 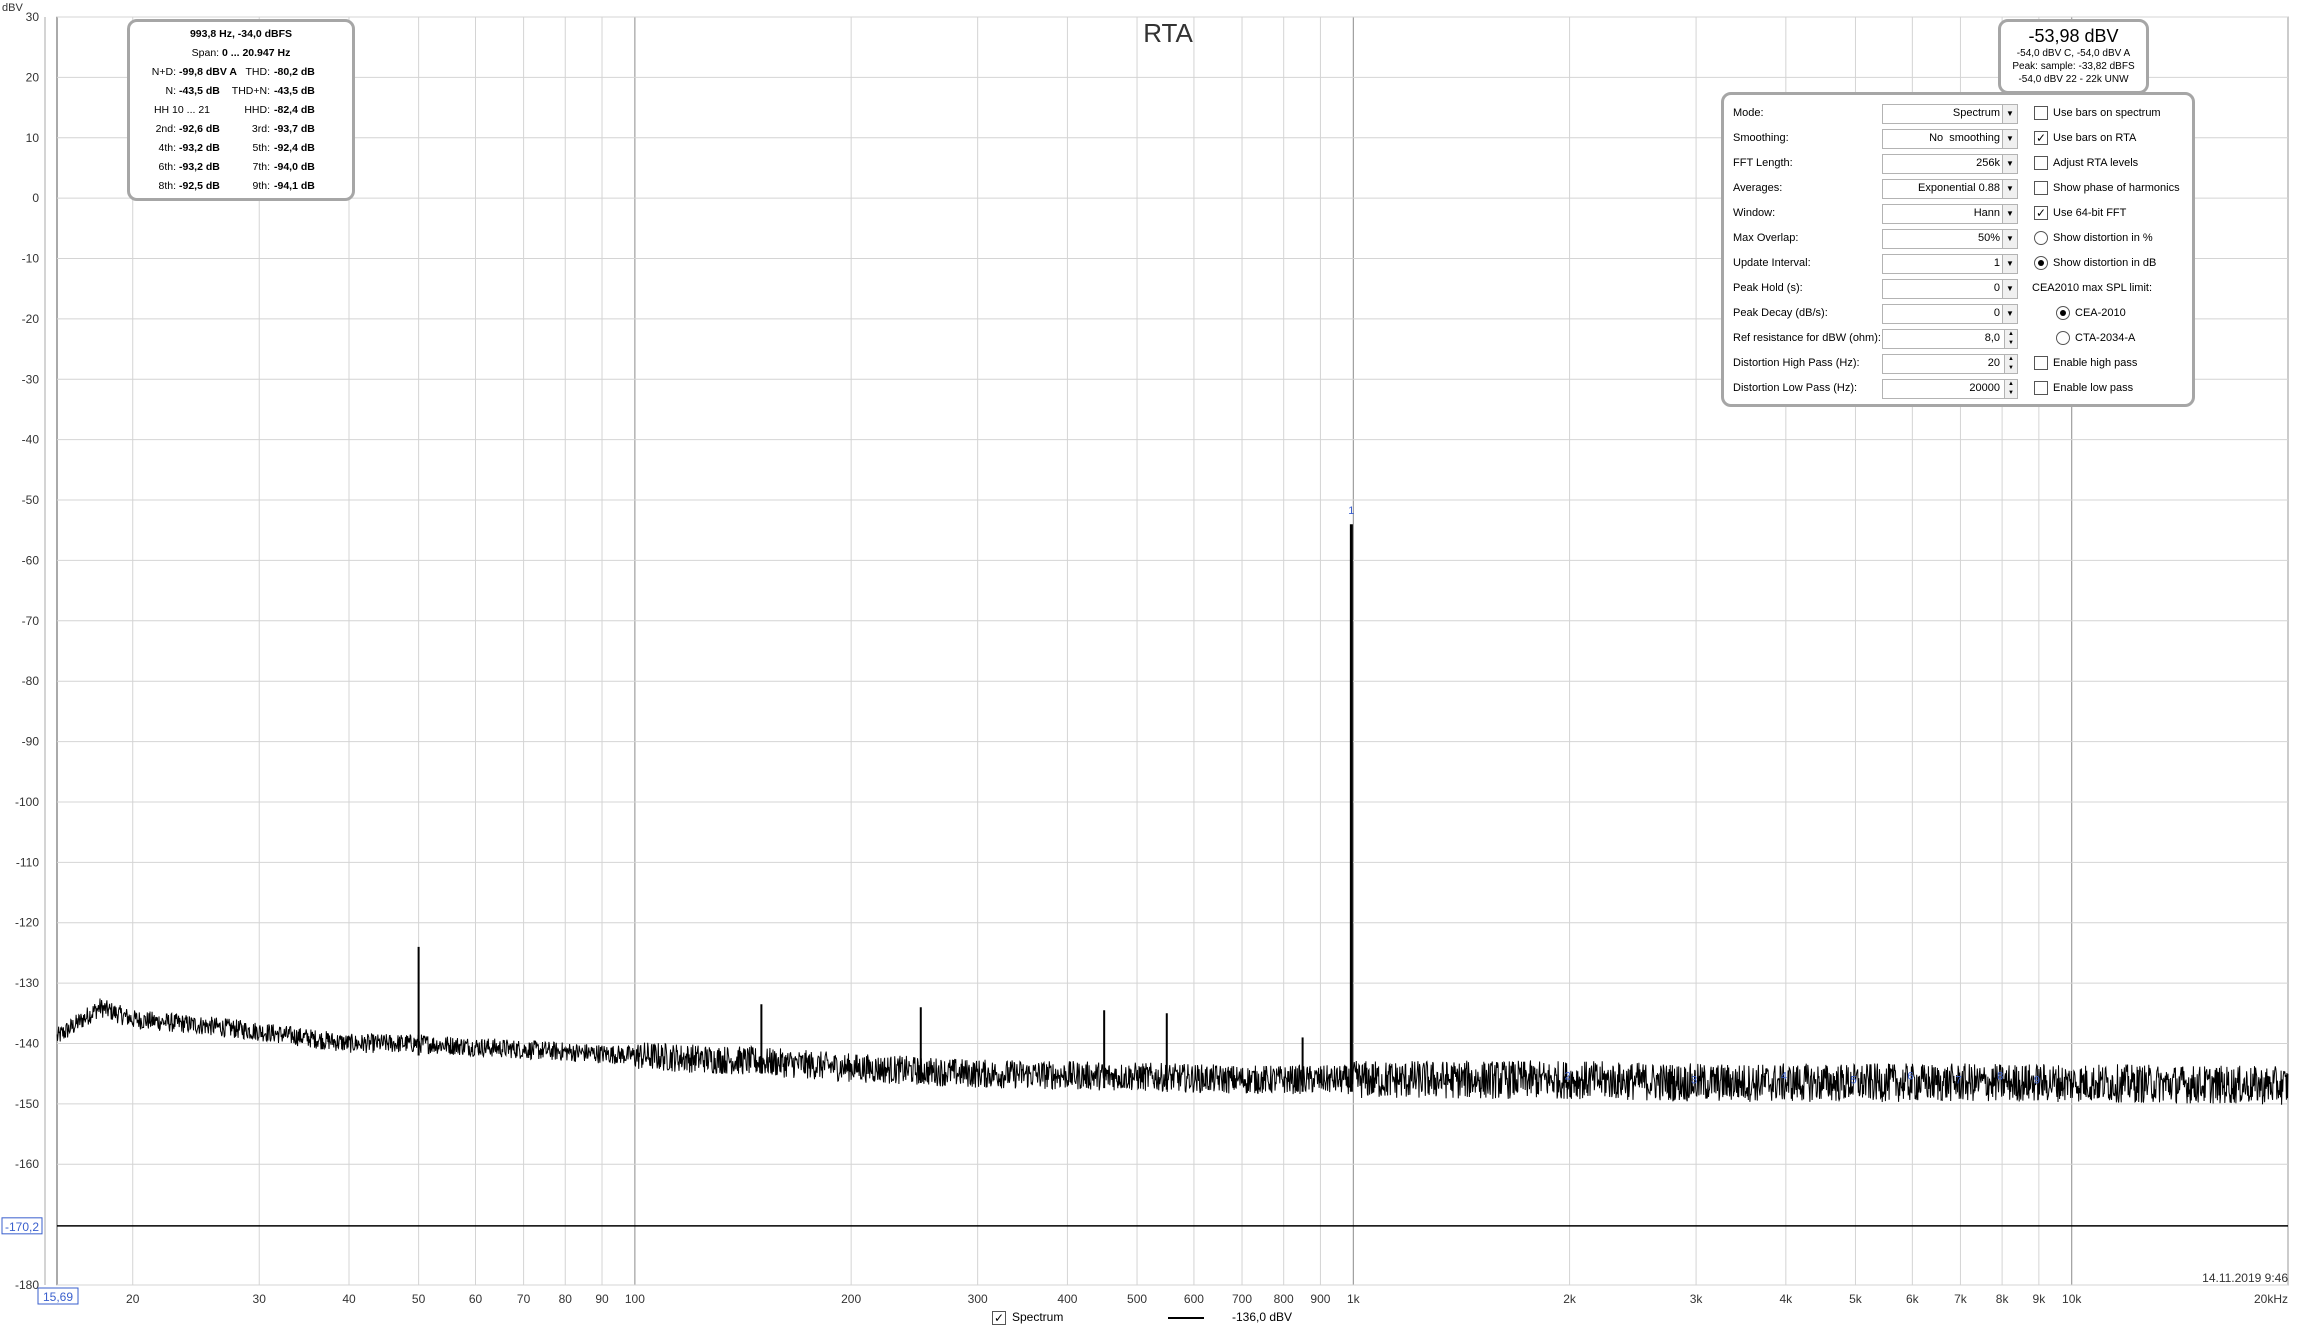 What do you see at coordinates (1168, 33) in the screenshot?
I see `plot-title: RTA` at bounding box center [1168, 33].